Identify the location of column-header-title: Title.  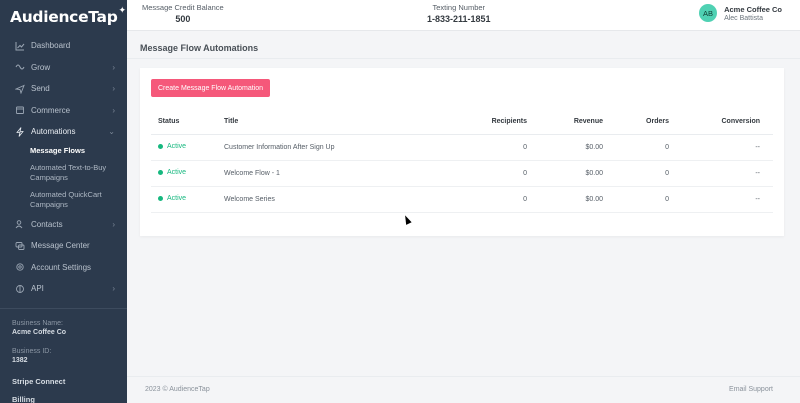
(324, 122).